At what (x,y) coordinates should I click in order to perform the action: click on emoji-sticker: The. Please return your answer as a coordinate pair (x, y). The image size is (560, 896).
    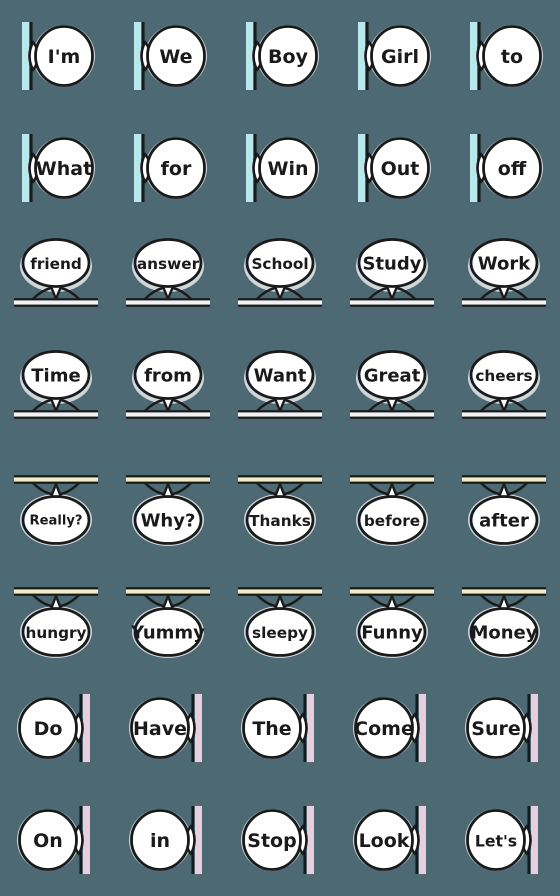
    Looking at the image, I should click on (280, 728).